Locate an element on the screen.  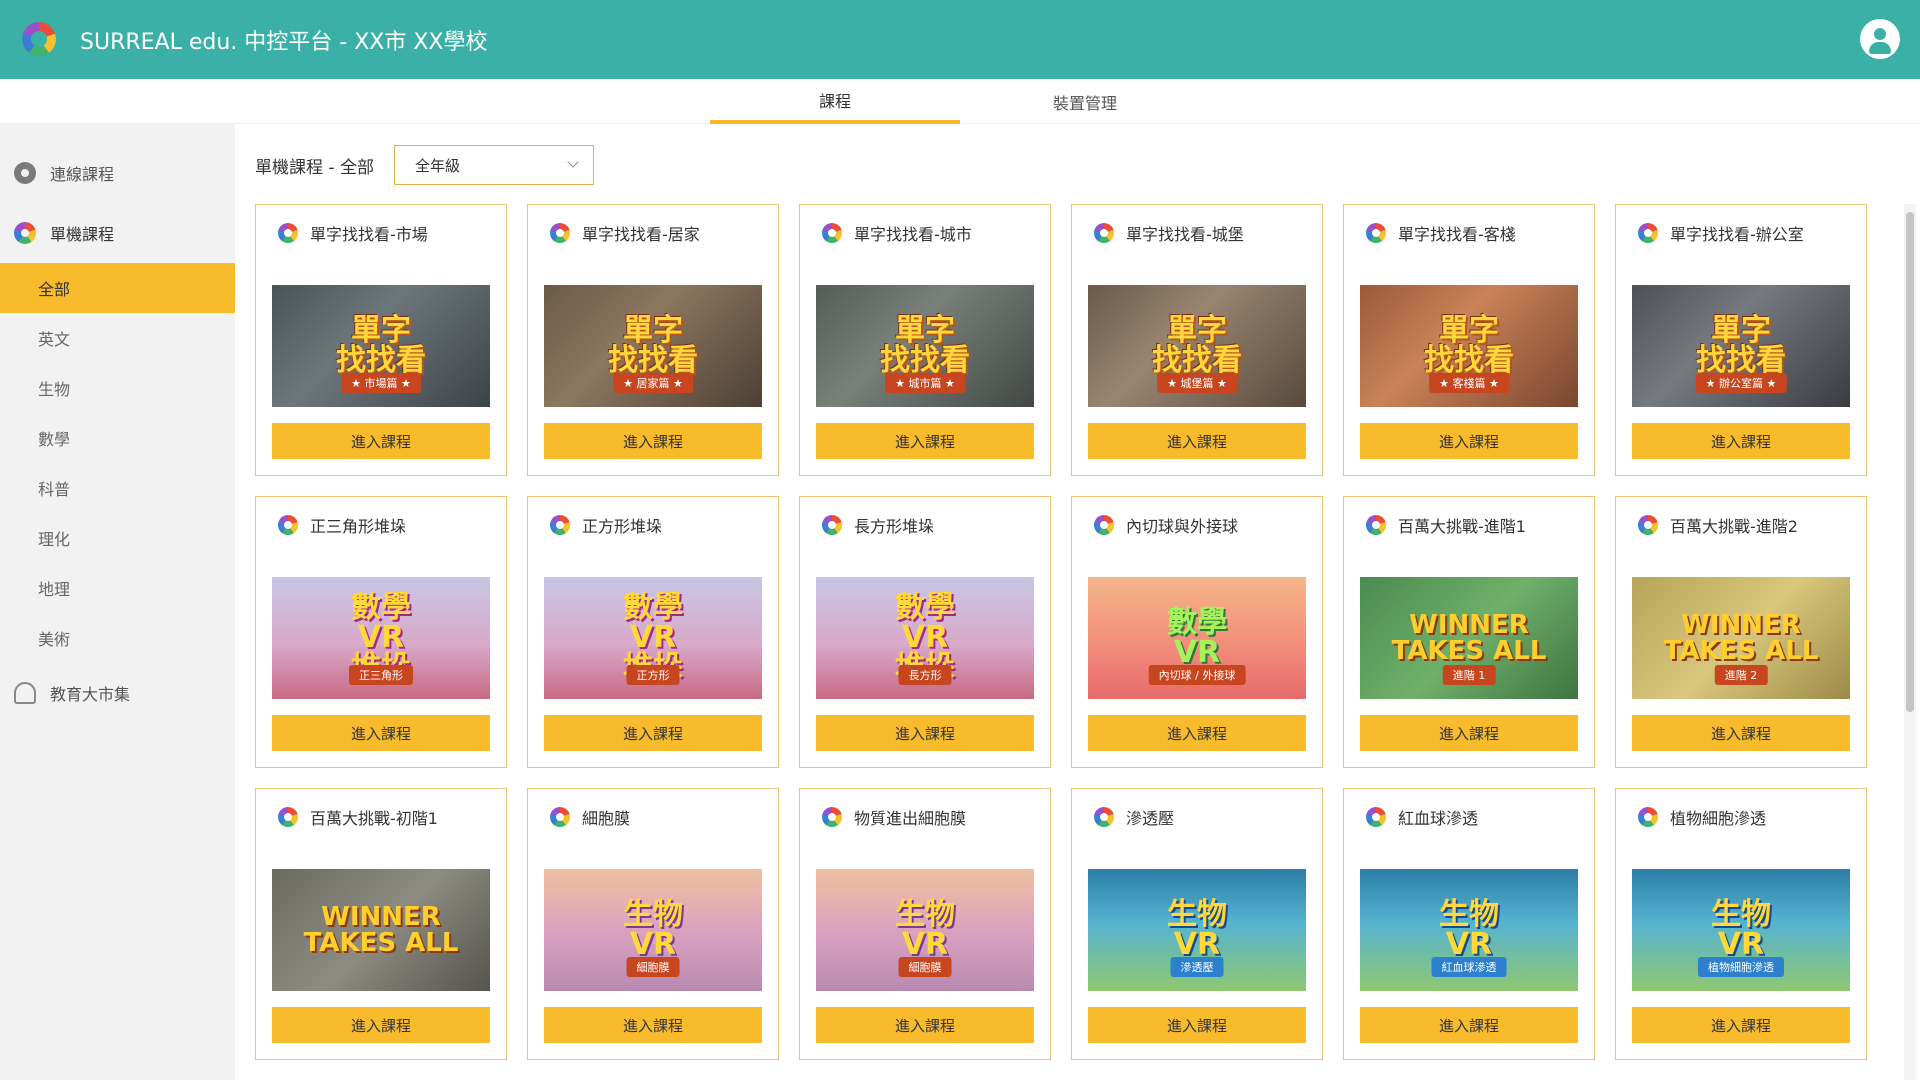
thumbnail-subtitle: 紅血球滲透 is located at coordinates (1469, 967).